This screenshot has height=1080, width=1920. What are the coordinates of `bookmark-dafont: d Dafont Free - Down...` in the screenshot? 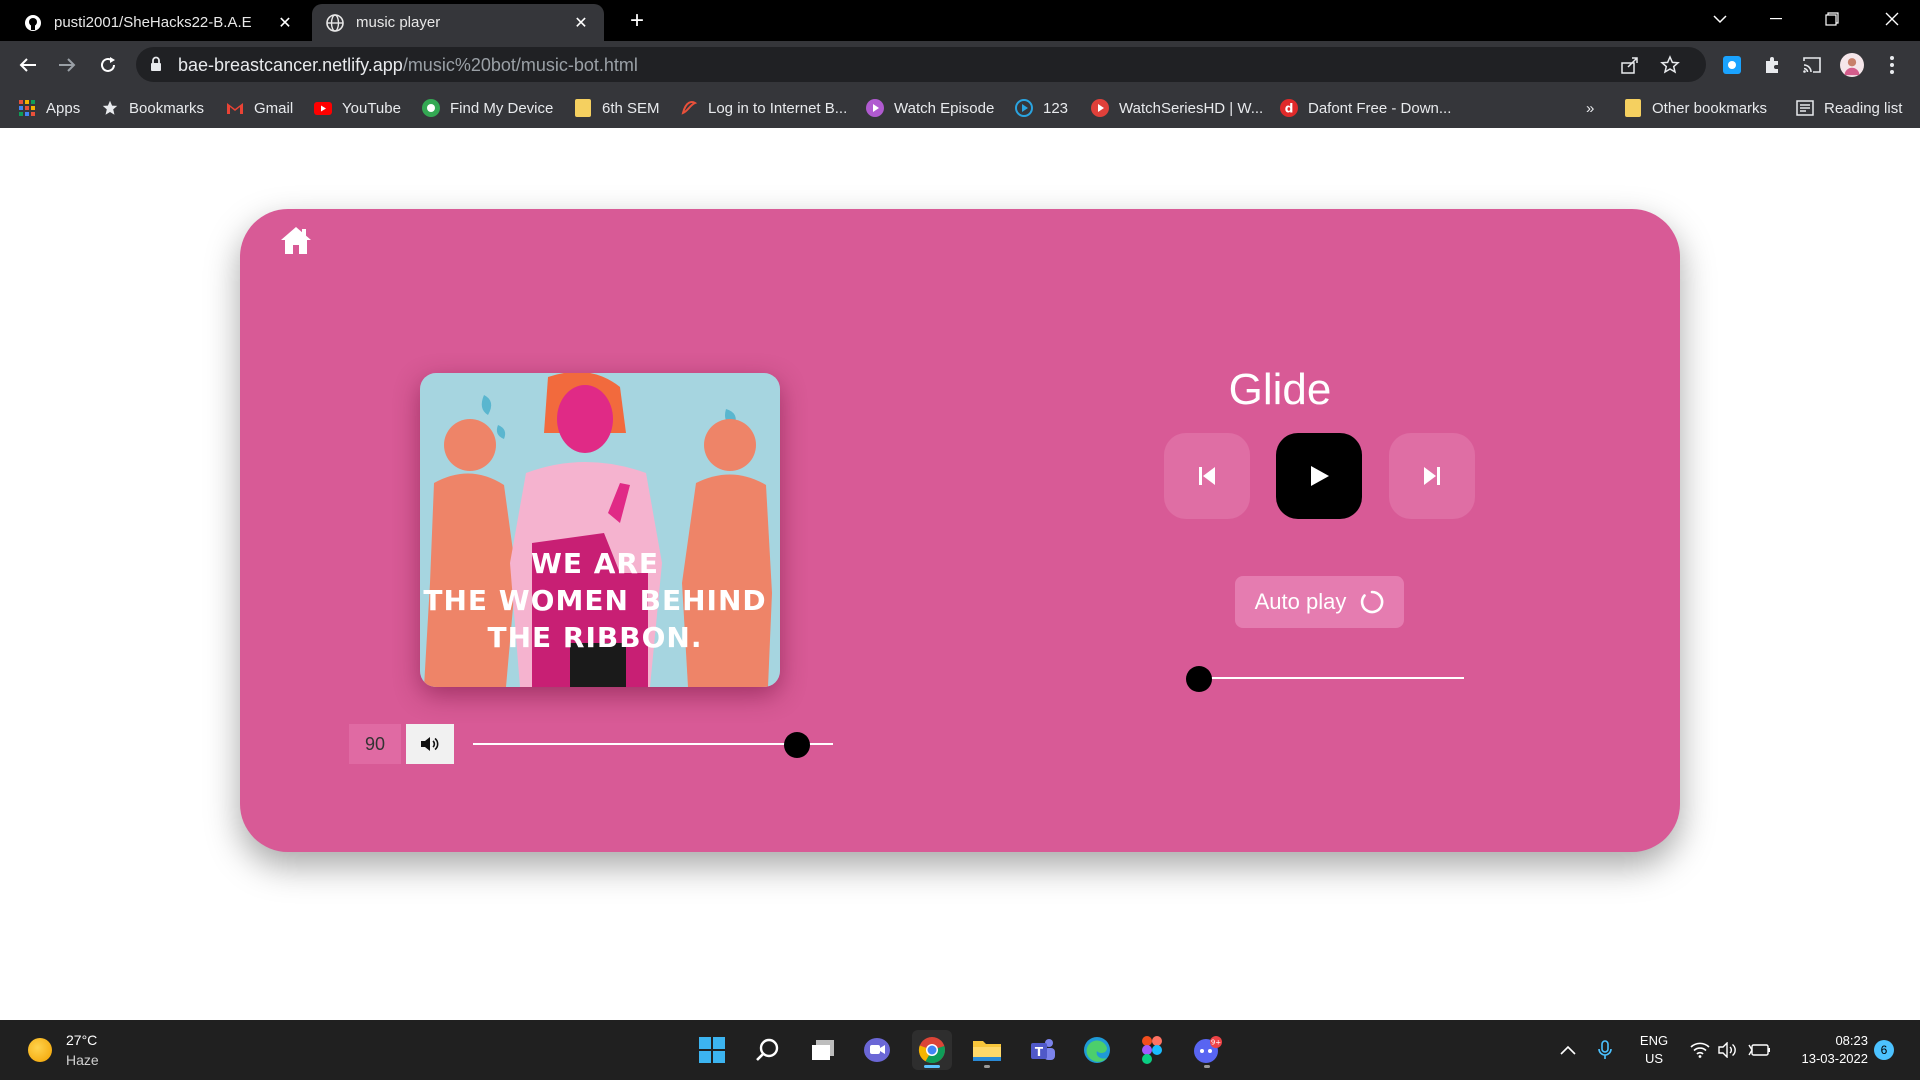 It's located at (1365, 108).